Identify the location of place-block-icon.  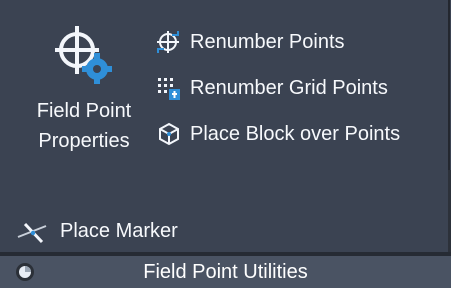
(169, 134).